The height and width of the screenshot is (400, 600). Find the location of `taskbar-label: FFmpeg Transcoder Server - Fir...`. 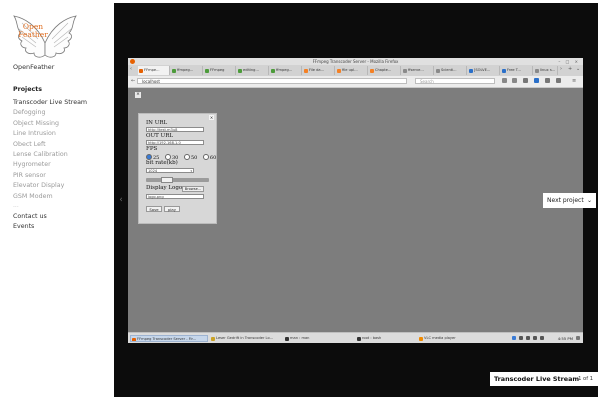

taskbar-label: FFmpeg Transcoder Server - Fir... is located at coordinates (167, 339).